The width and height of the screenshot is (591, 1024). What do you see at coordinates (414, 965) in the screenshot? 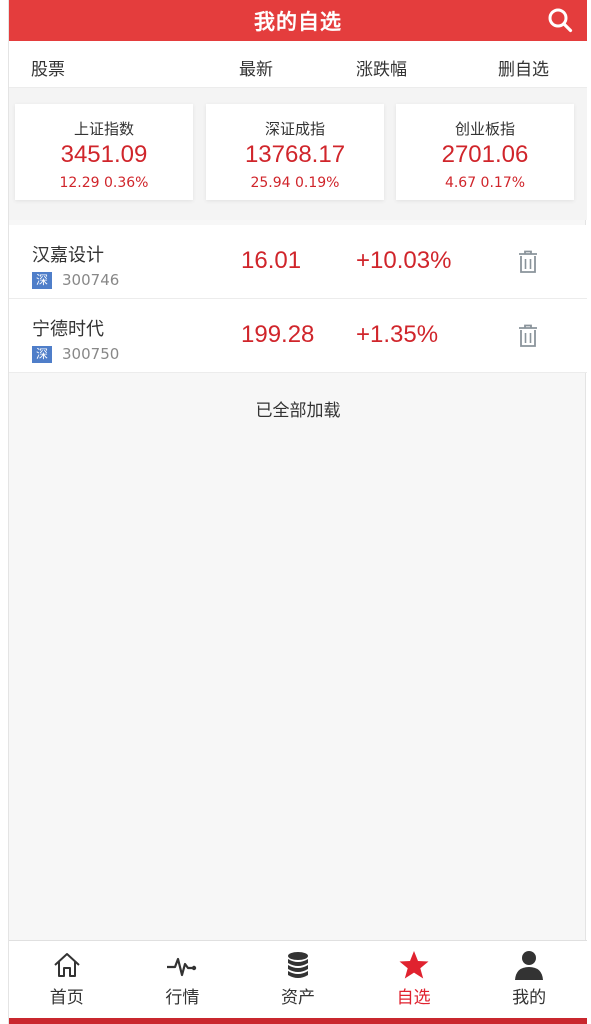
I see `star-icon` at bounding box center [414, 965].